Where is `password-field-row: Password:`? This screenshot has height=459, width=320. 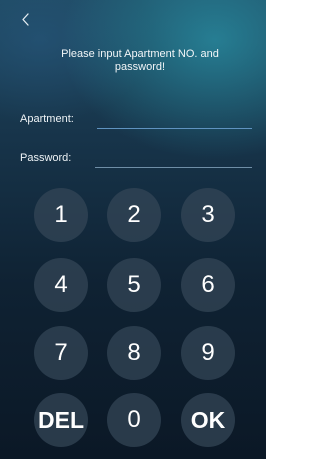 password-field-row: Password: is located at coordinates (133, 159).